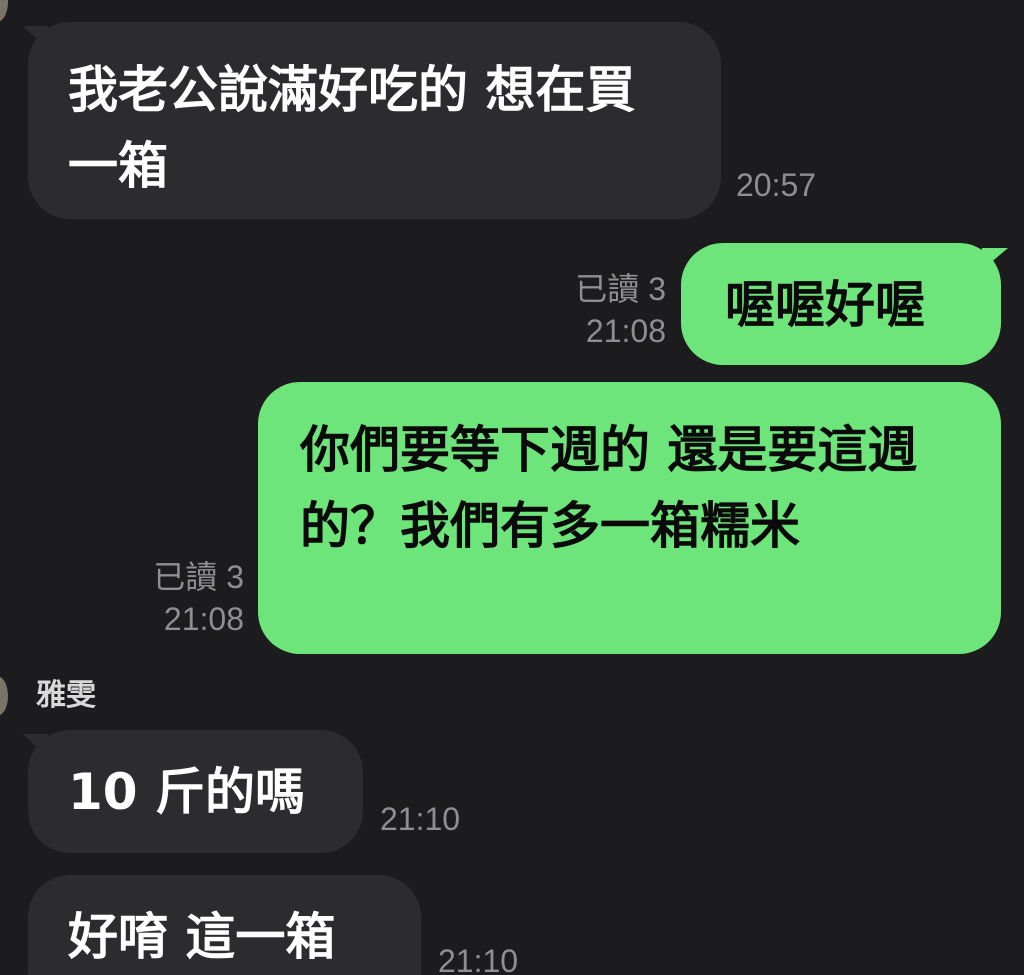  I want to click on incoming-message-bubble: 10 斤的嗎, so click(195, 791).